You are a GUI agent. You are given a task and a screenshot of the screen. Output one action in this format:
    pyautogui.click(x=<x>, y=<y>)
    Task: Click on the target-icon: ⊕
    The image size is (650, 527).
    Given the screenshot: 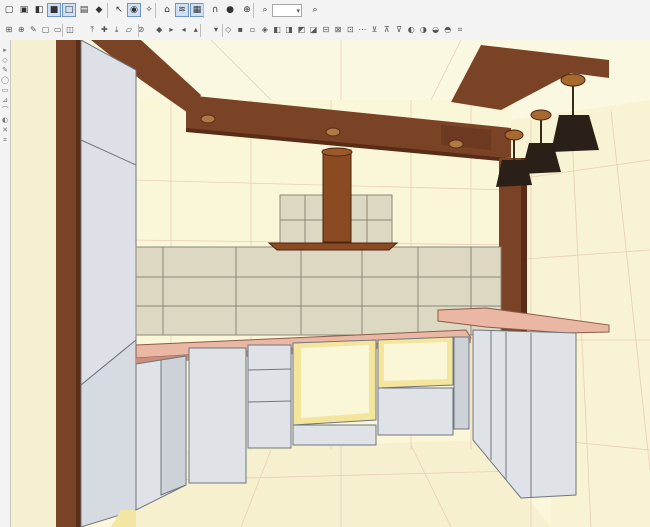 What is the action you would take?
    pyautogui.click(x=247, y=10)
    